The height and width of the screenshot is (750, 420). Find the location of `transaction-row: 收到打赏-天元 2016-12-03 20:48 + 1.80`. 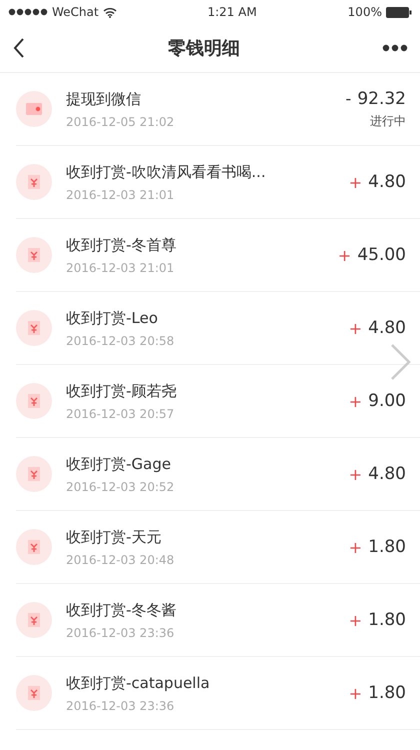

transaction-row: 收到打赏-天元 2016-12-03 20:48 + 1.80 is located at coordinates (218, 547).